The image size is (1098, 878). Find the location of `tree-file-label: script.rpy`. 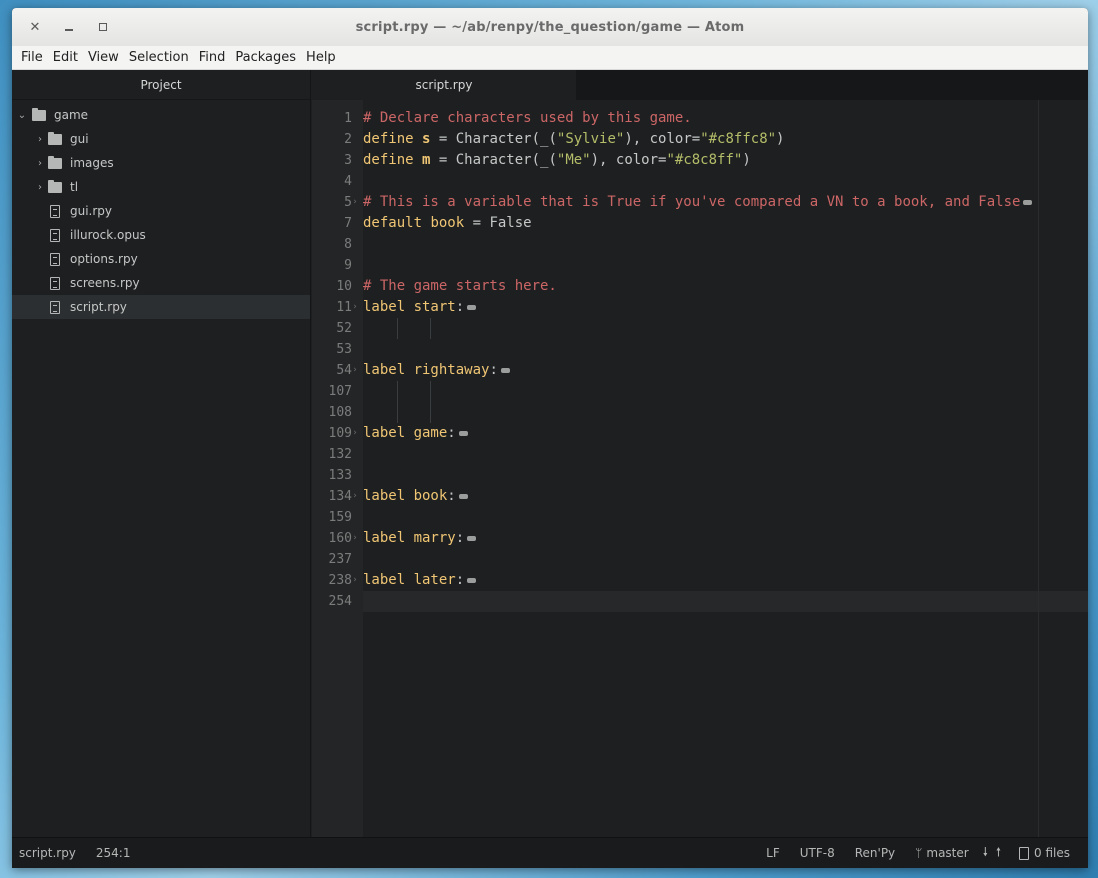

tree-file-label: script.rpy is located at coordinates (98, 307).